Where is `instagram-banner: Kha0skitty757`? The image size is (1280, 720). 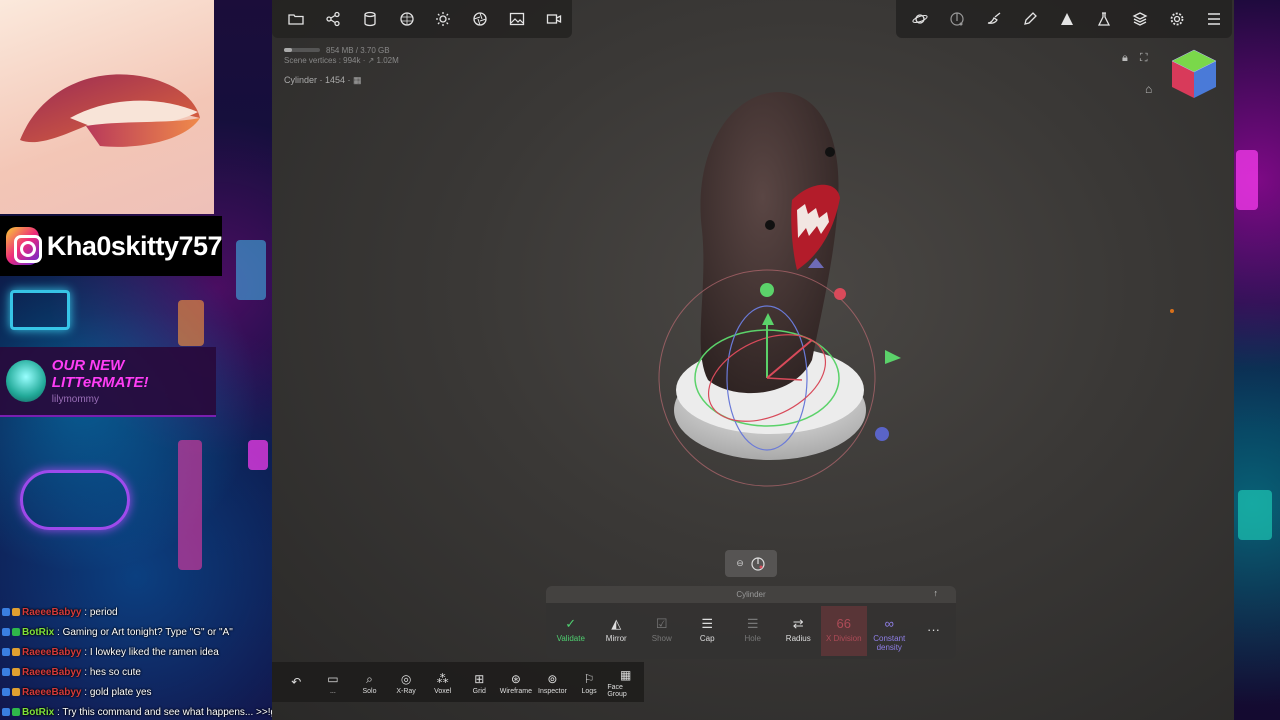 instagram-banner: Kha0skitty757 is located at coordinates (111, 246).